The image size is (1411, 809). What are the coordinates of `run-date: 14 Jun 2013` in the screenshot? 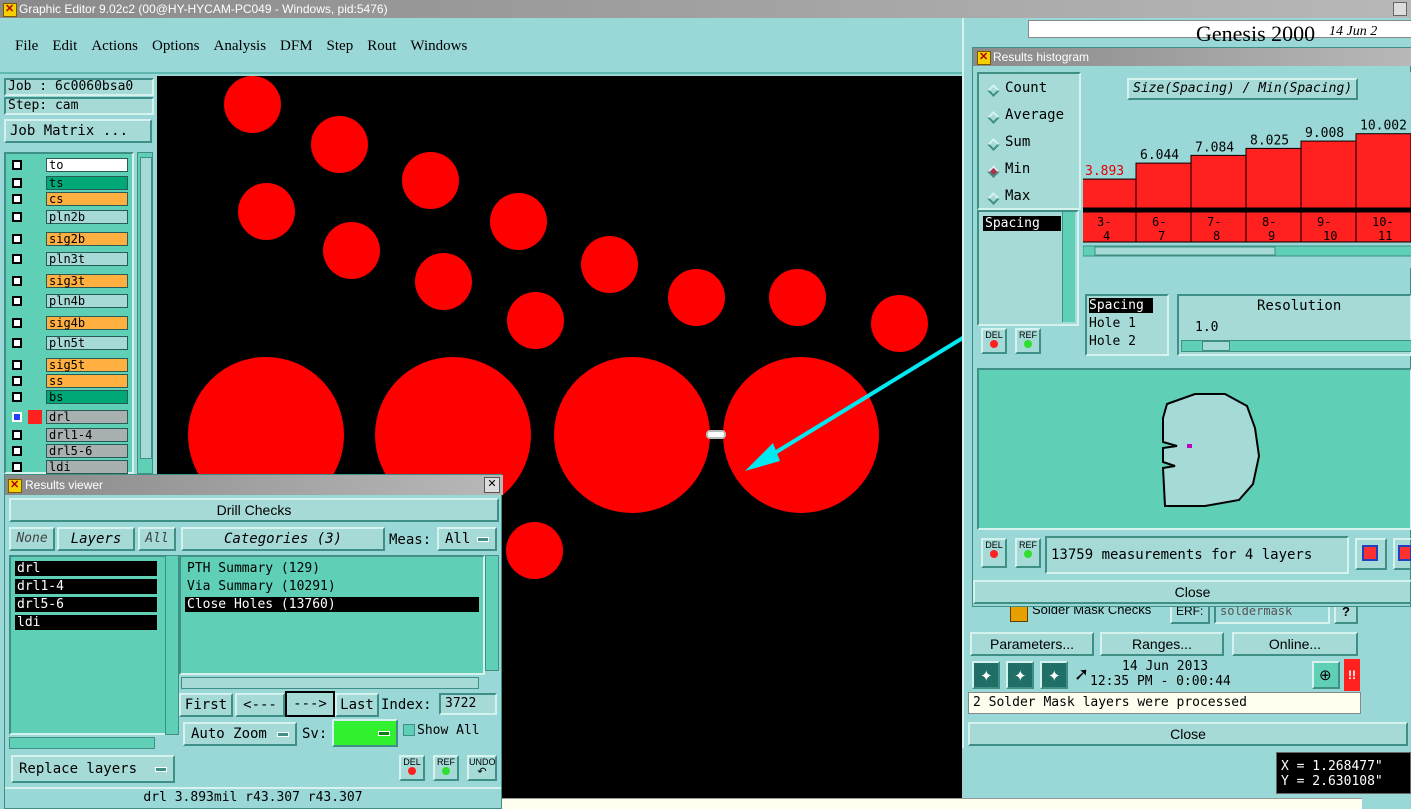 It's located at (1165, 666).